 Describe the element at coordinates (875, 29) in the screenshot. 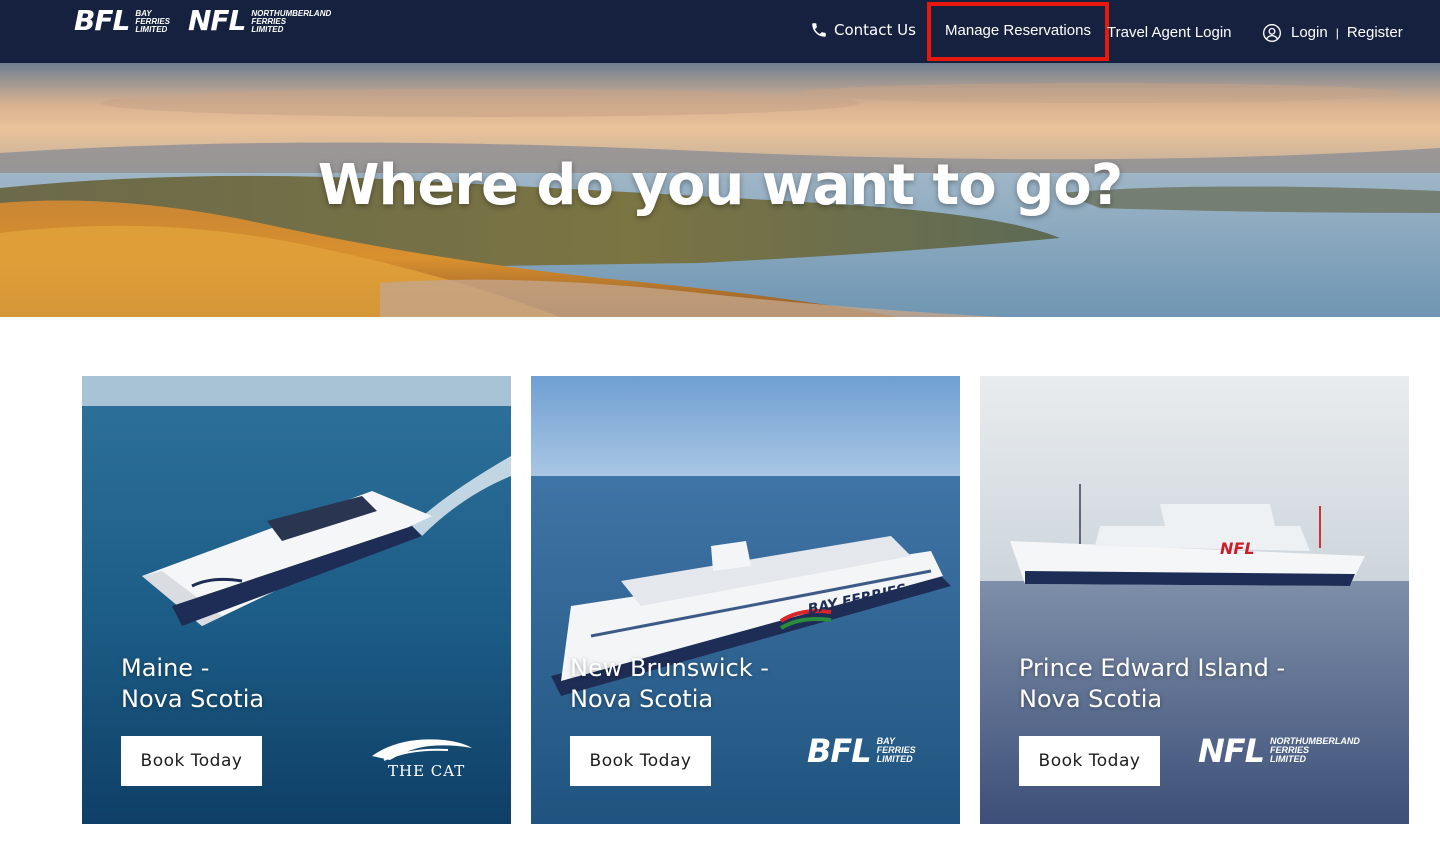

I see `contact-us-label: Contact Us` at that location.